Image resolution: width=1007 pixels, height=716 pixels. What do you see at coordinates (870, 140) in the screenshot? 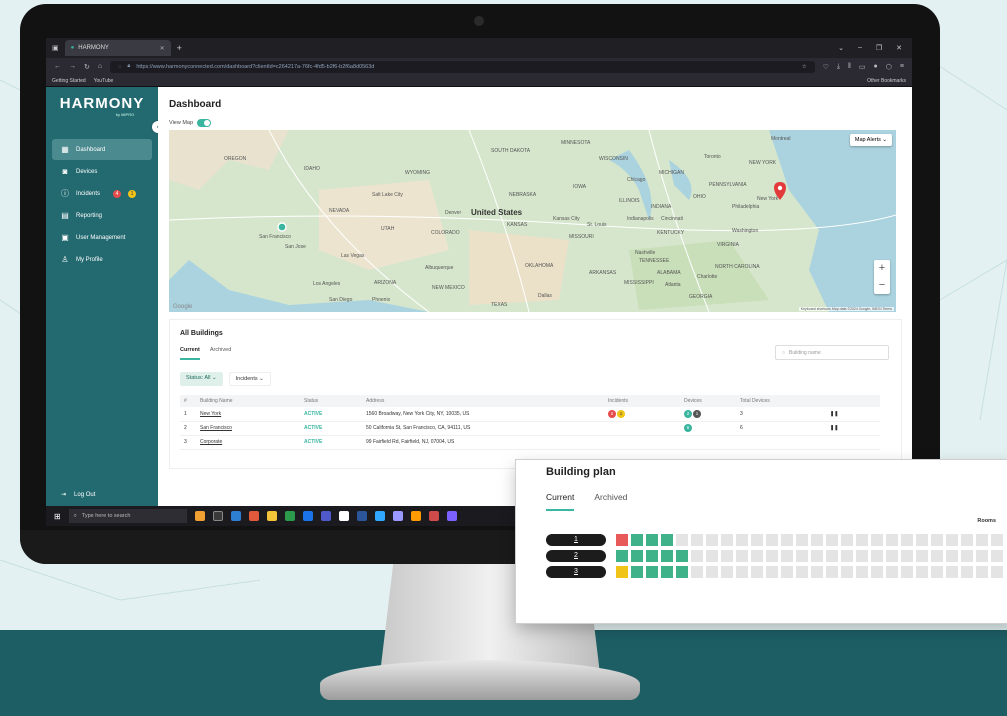
I see `map-alerts-dropdown: Map Alerts ⌄` at bounding box center [870, 140].